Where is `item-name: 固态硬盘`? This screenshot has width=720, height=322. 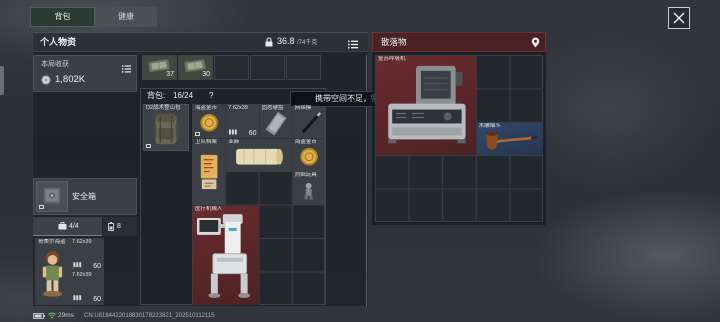
item-name: 固态硬盘 is located at coordinates (272, 108).